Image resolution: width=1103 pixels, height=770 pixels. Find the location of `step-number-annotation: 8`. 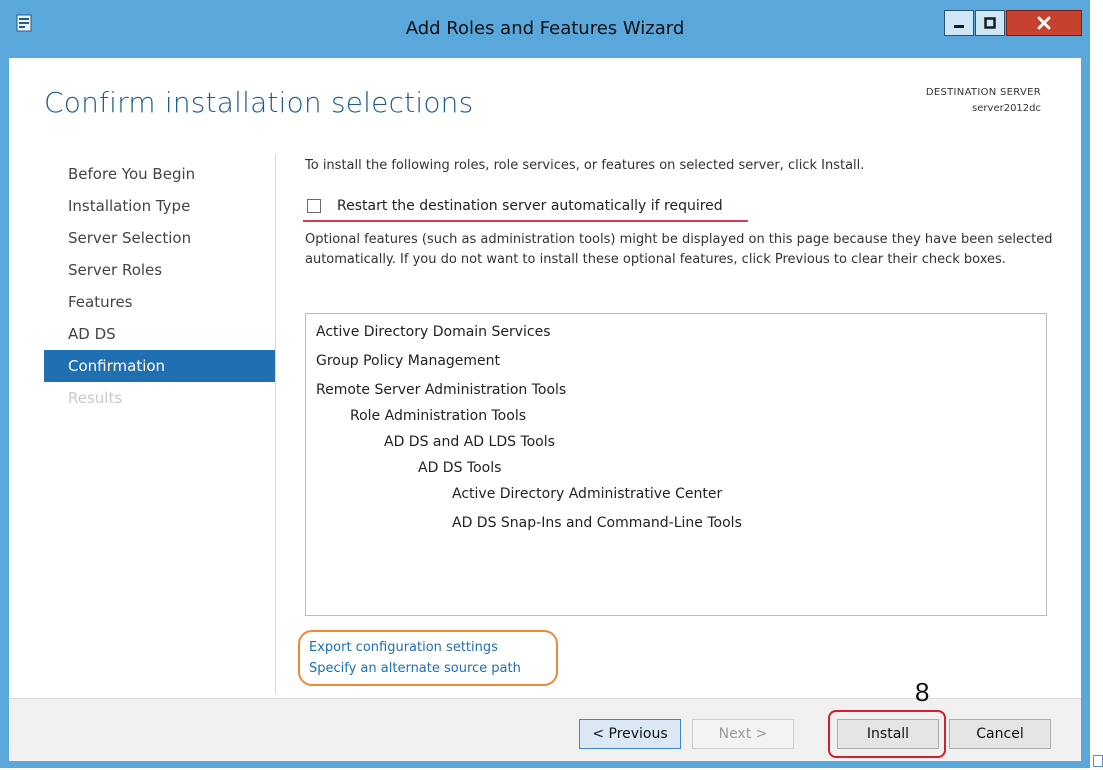

step-number-annotation: 8 is located at coordinates (922, 692).